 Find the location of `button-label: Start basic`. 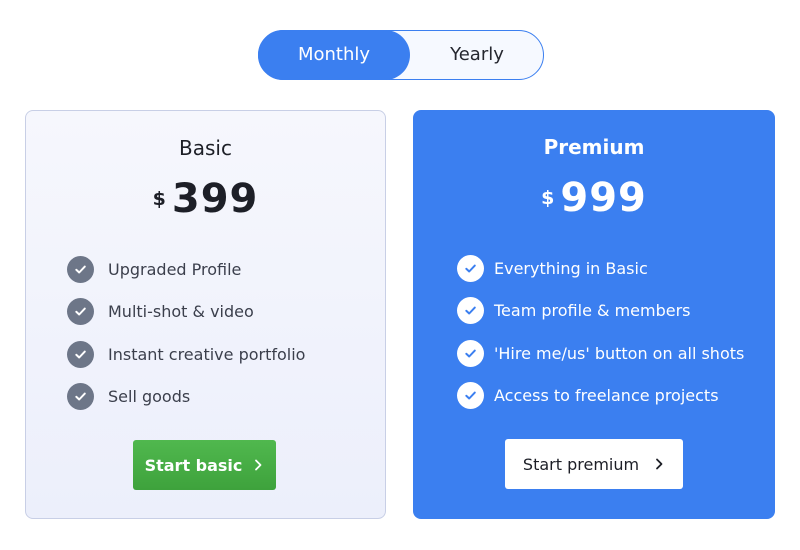

button-label: Start basic is located at coordinates (193, 465).